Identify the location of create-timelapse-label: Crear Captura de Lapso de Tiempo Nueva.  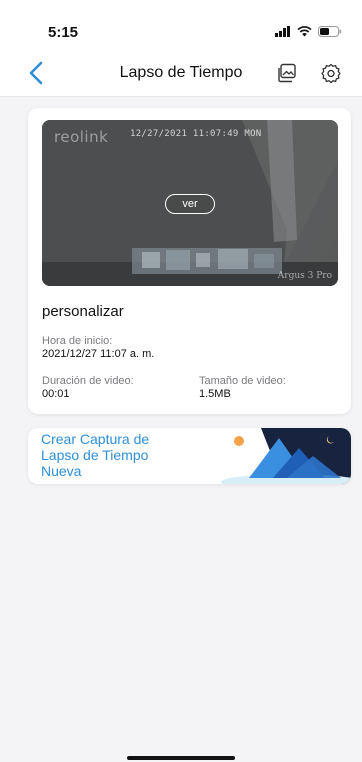
(95, 455).